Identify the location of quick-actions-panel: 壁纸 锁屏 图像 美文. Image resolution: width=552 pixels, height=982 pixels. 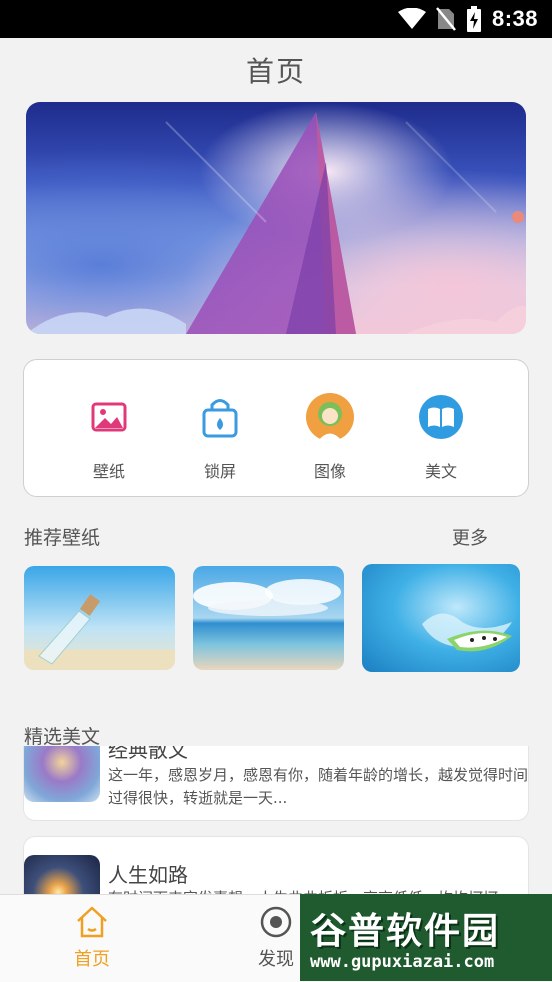
(276, 428).